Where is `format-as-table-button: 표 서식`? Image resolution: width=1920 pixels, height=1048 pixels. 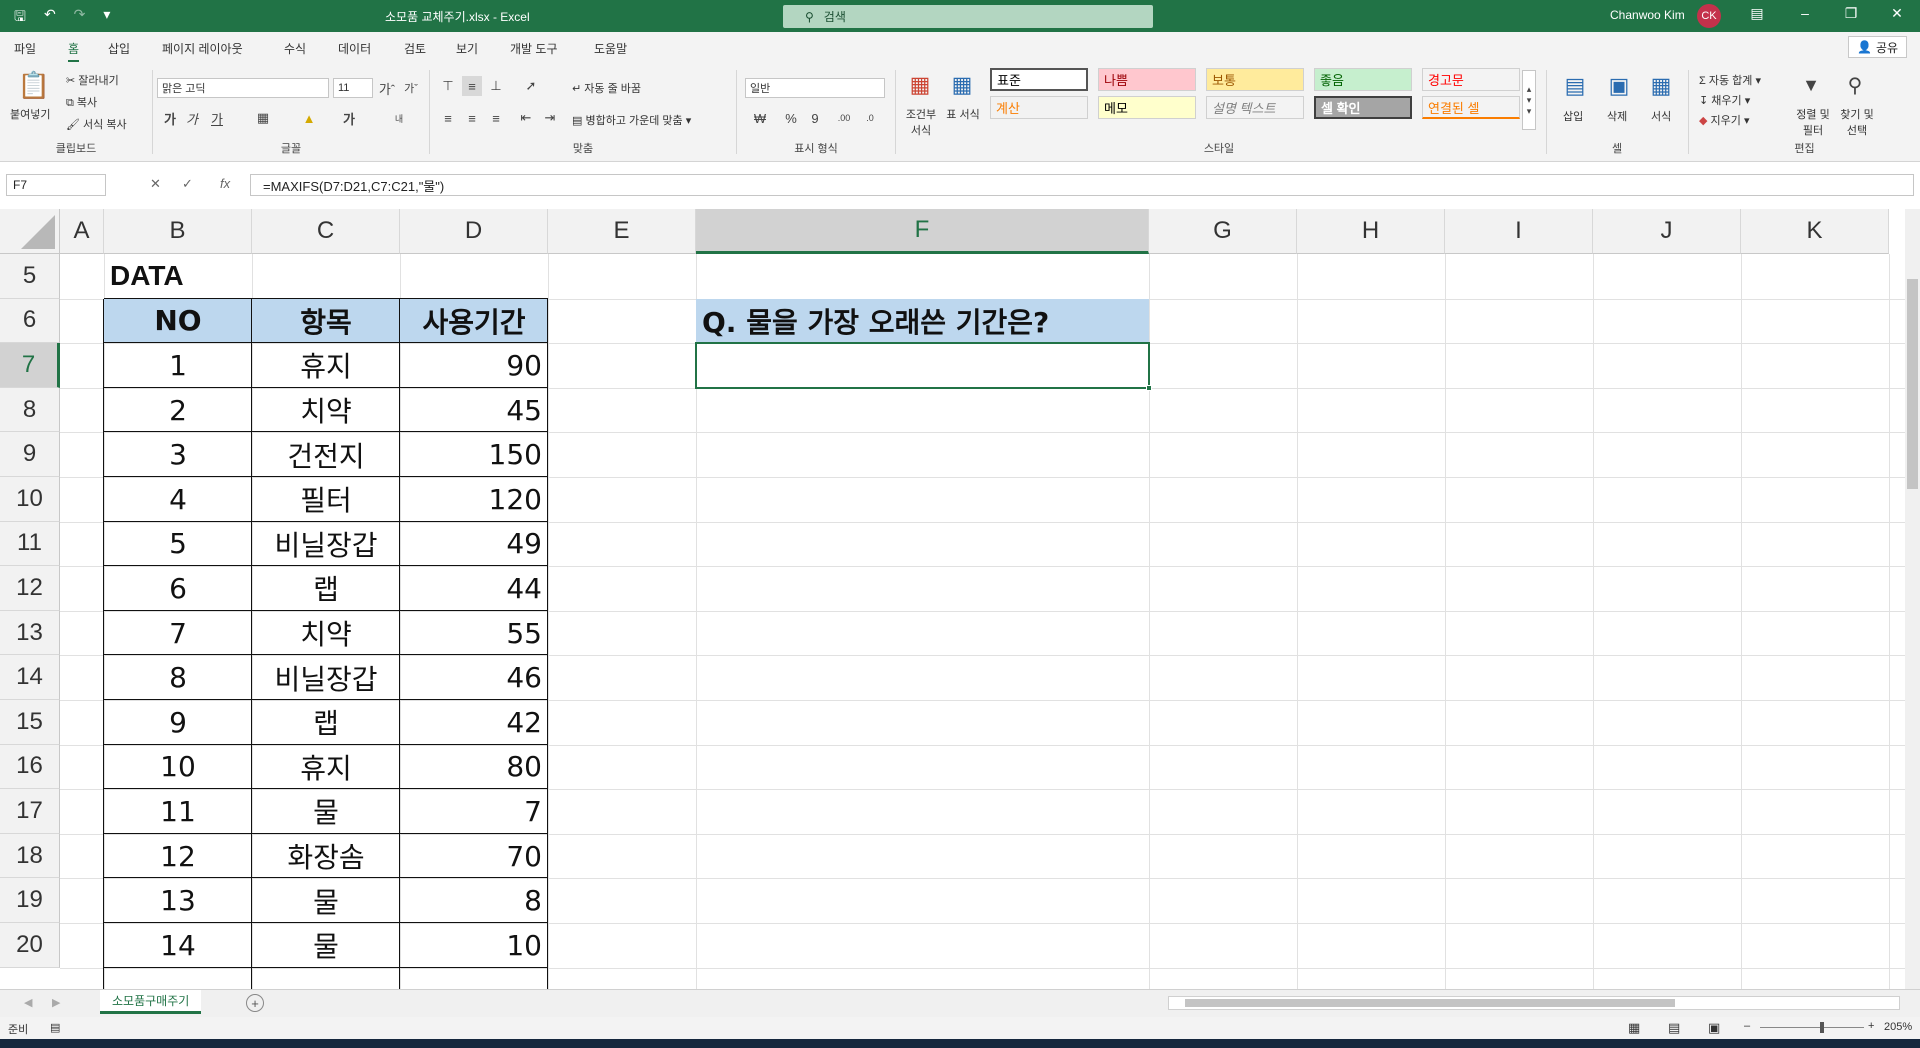 format-as-table-button: 표 서식 is located at coordinates (963, 114).